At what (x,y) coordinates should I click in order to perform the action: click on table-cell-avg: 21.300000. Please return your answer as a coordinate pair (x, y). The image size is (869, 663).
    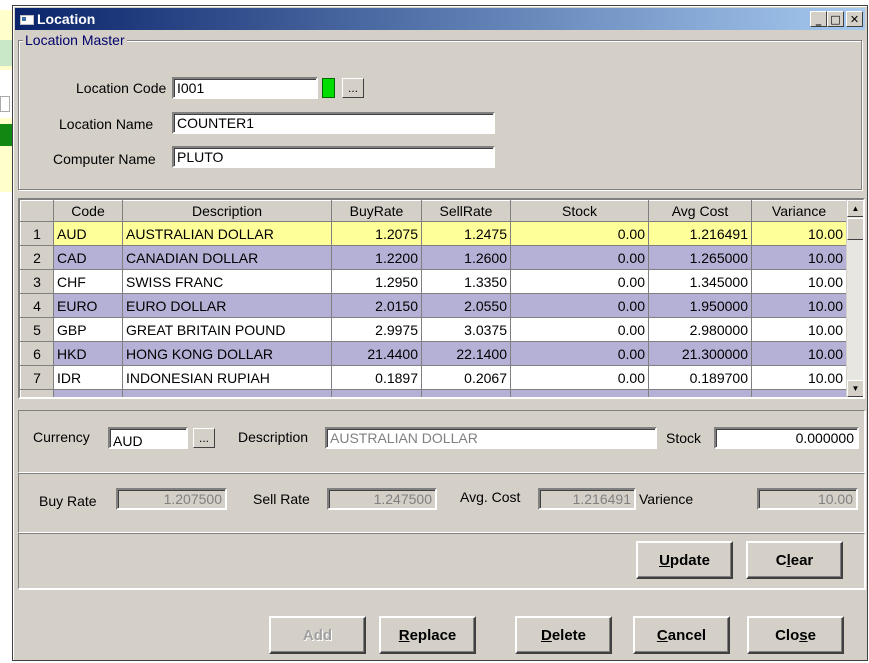
    Looking at the image, I should click on (700, 353).